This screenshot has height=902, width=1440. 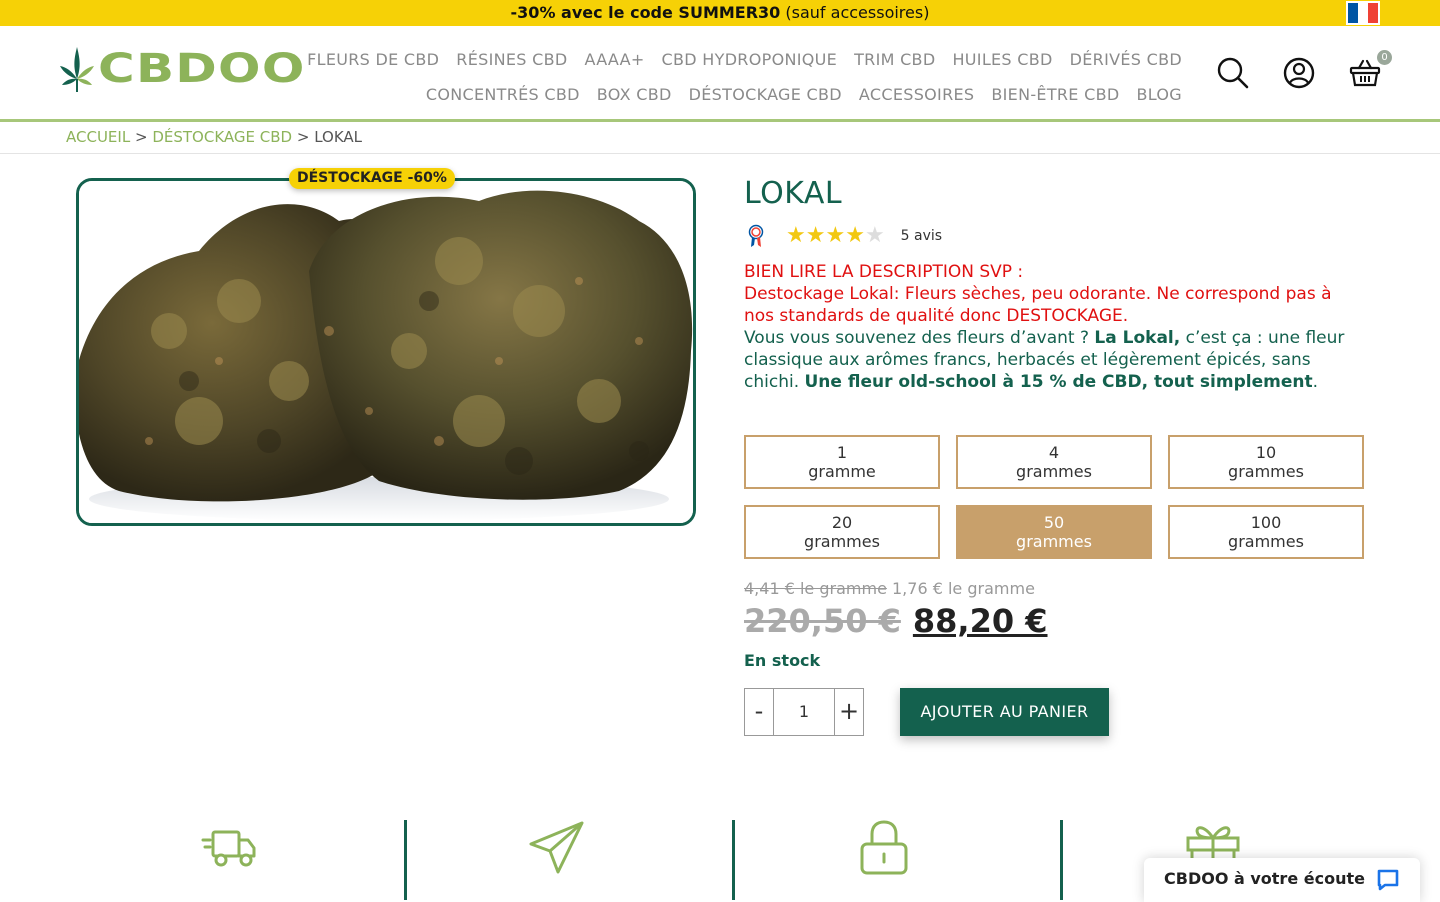 What do you see at coordinates (1002, 59) in the screenshot?
I see `nav-item-huiles-cbd: HUILES CBD` at bounding box center [1002, 59].